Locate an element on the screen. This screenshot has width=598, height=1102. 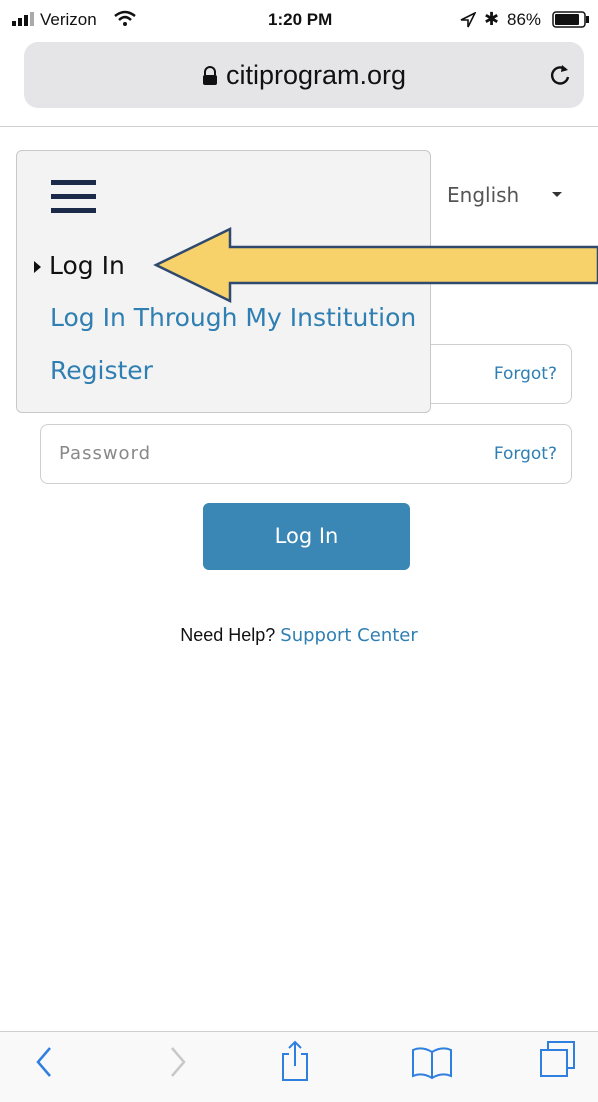
chevron-down-icon is located at coordinates (557, 194).